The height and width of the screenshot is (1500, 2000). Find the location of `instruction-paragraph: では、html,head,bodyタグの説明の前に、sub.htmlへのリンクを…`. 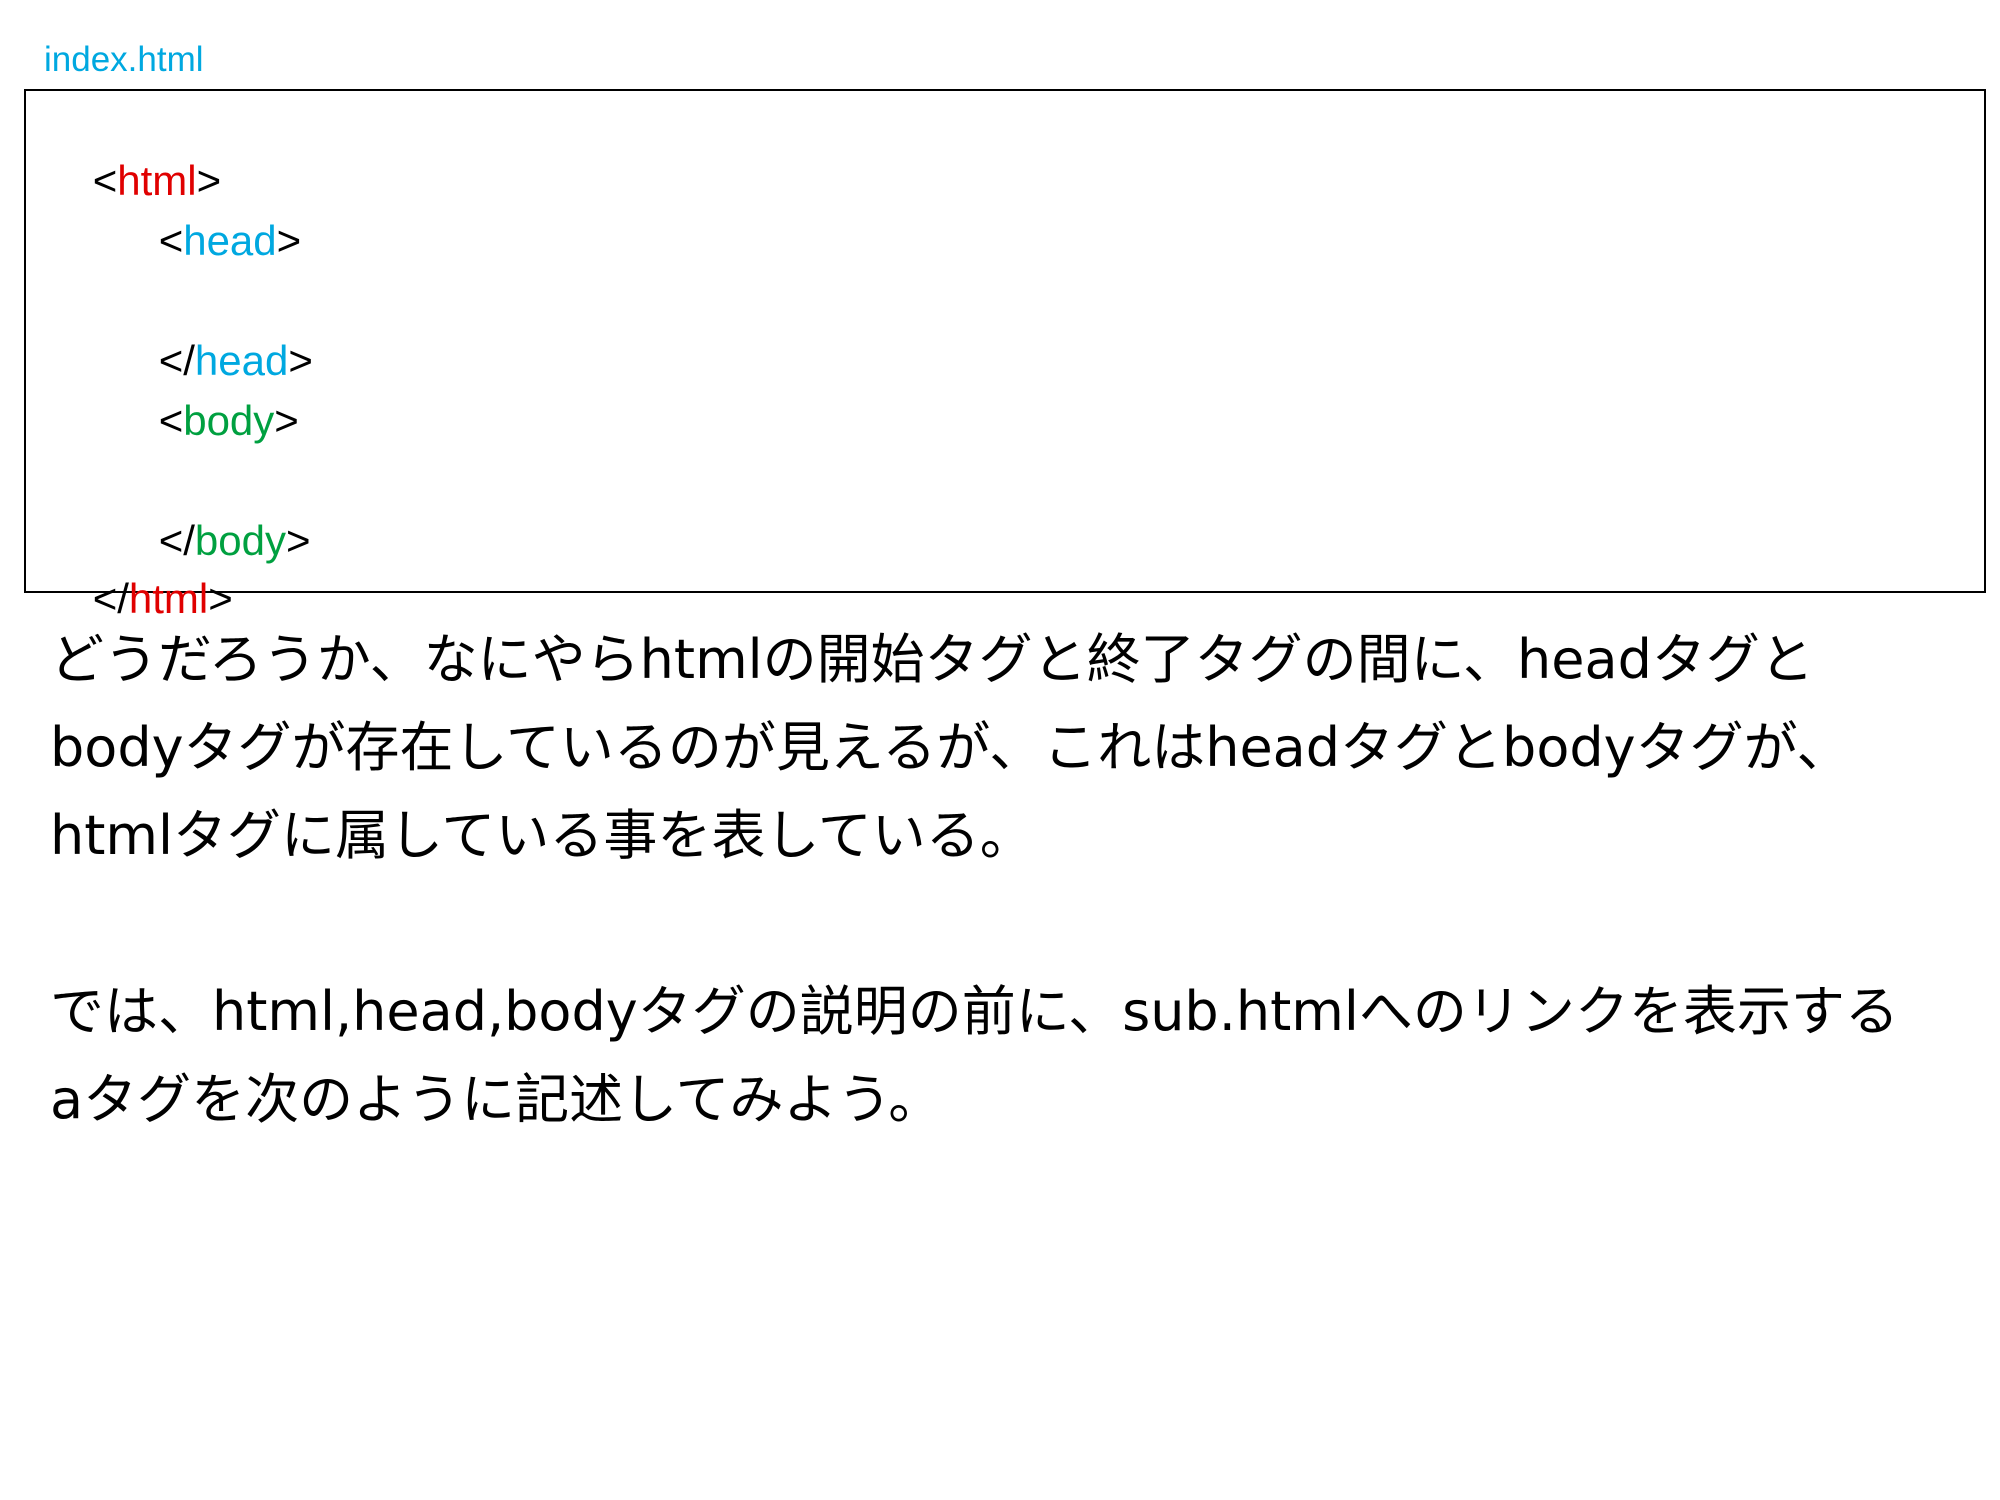

instruction-paragraph: では、html,head,bodyタグの説明の前に、sub.htmlへのリンクを… is located at coordinates (1000, 1056).